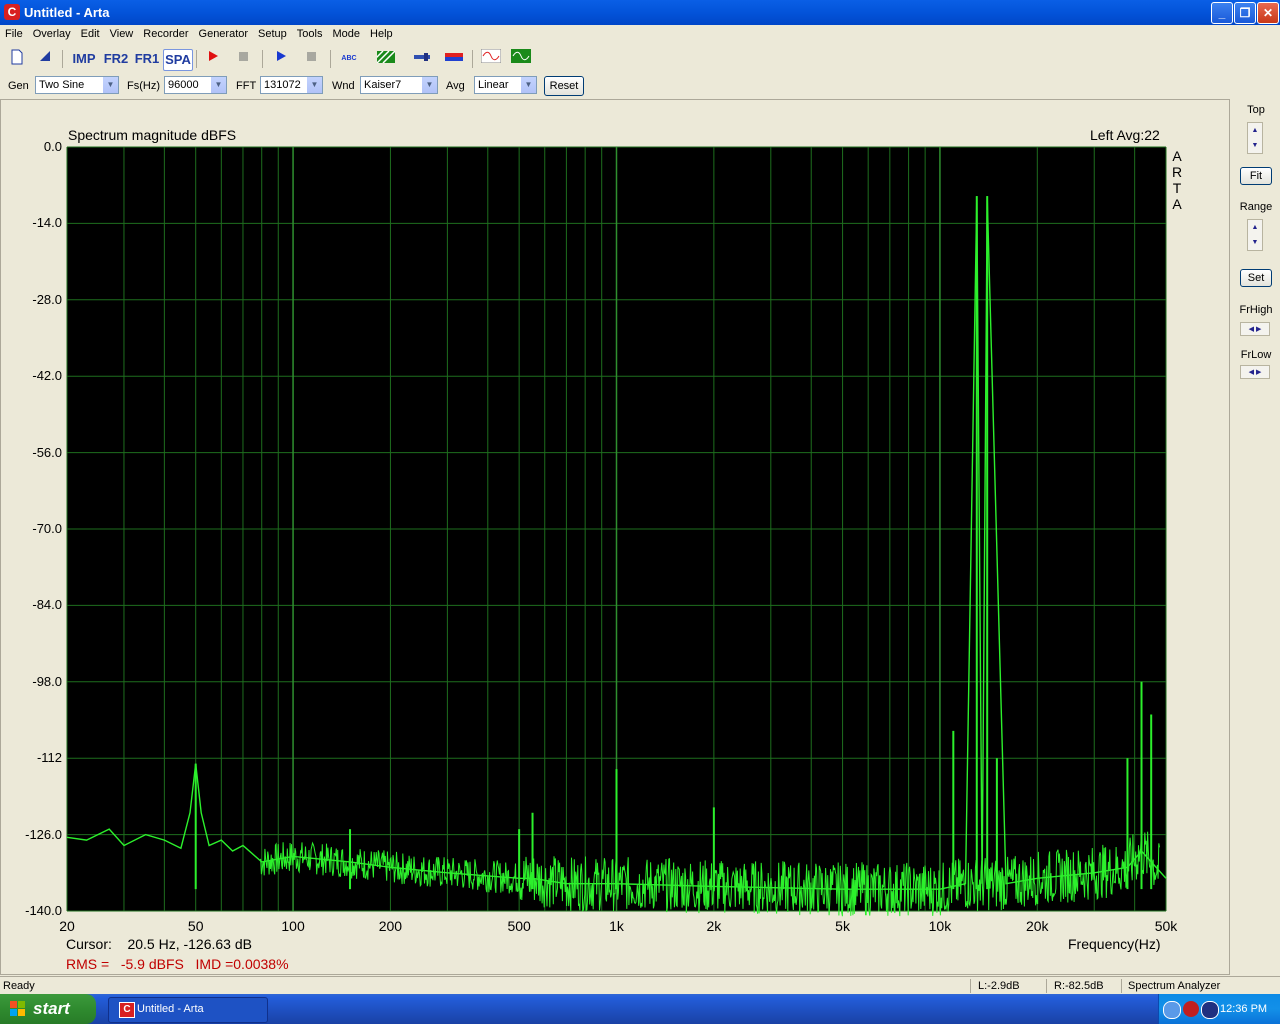 The height and width of the screenshot is (1024, 1280). I want to click on x-tick-label: 50k, so click(1166, 926).